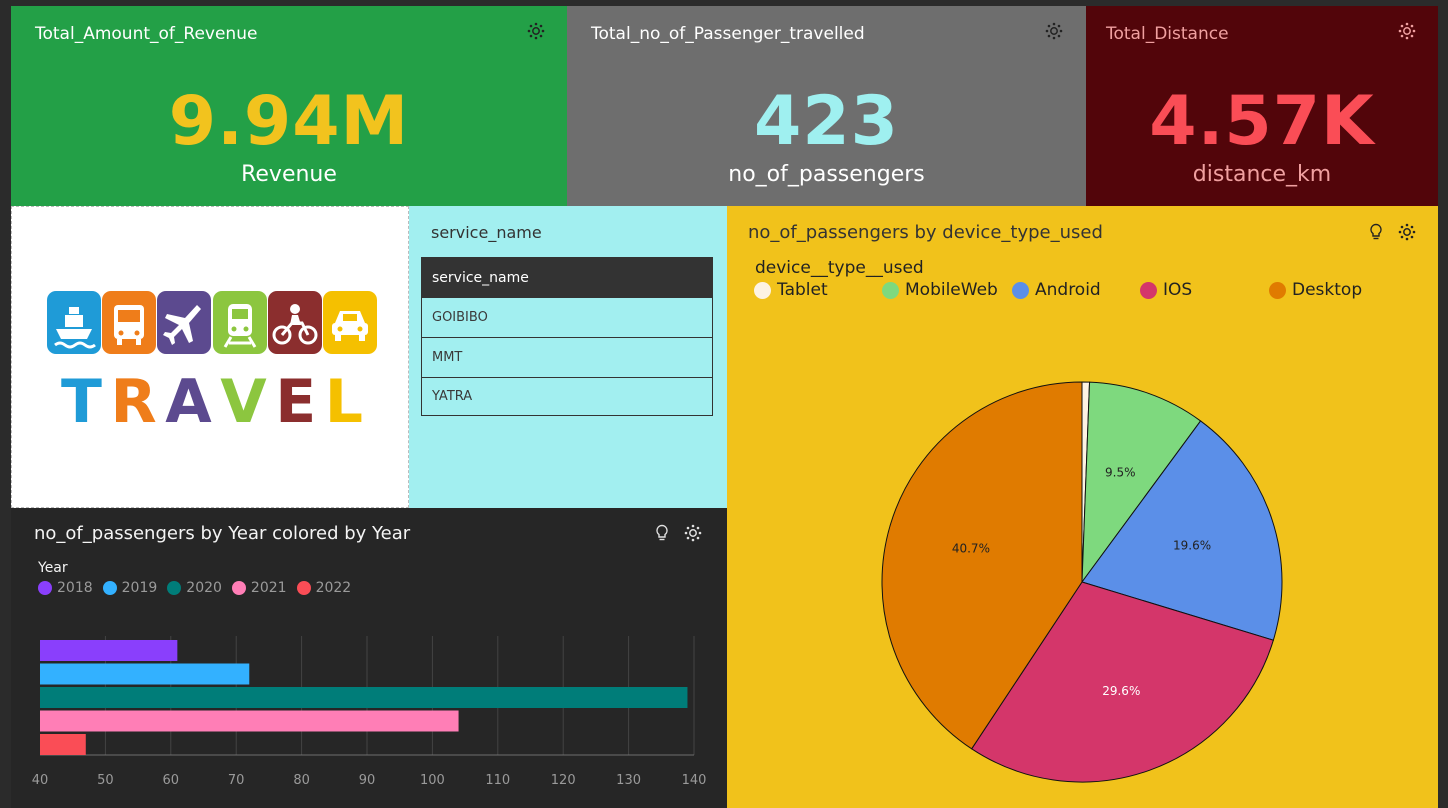 Image resolution: width=1448 pixels, height=808 pixels. What do you see at coordinates (1192, 545) in the screenshot?
I see `pie-data-label: 19.6%` at bounding box center [1192, 545].